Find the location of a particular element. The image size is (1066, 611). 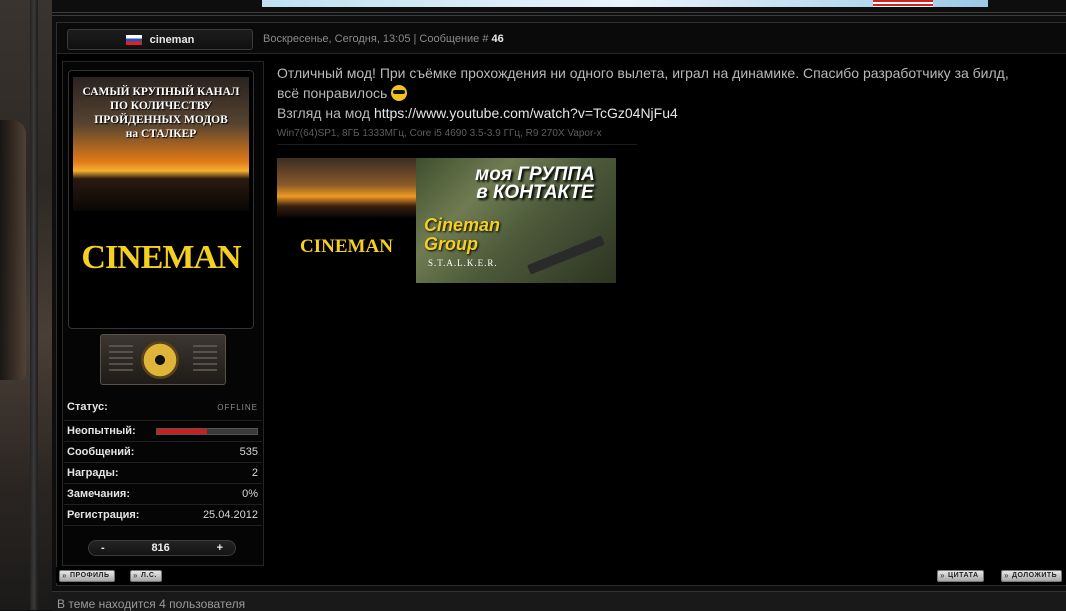

report-button: ДОЛОЖИТЬ is located at coordinates (1032, 576).